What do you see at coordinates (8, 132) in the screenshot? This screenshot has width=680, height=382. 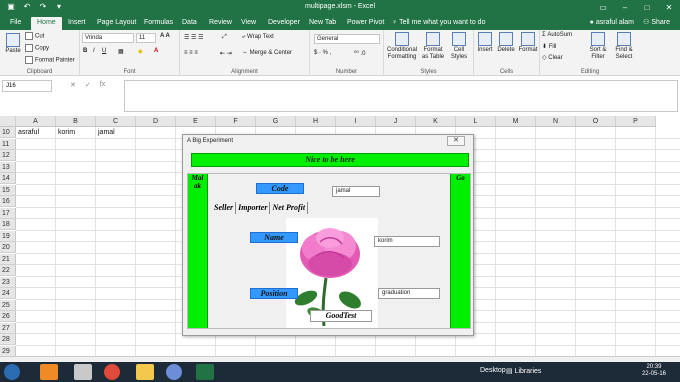 I see `row-header: 10` at bounding box center [8, 132].